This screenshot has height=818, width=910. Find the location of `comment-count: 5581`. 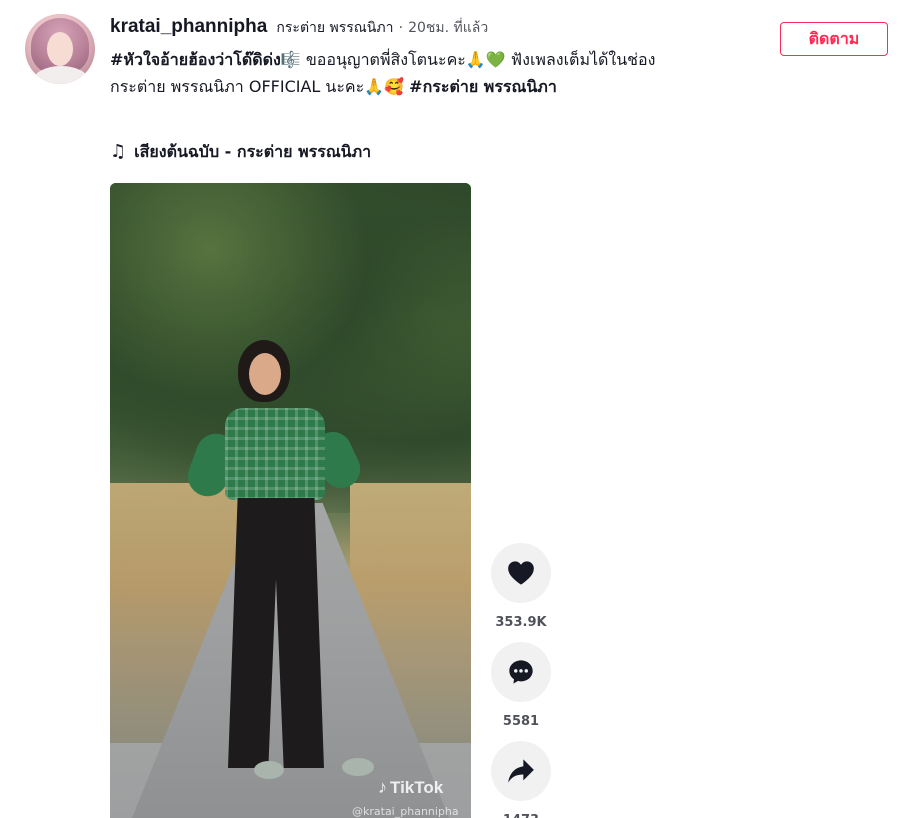

comment-count: 5581 is located at coordinates (521, 721).